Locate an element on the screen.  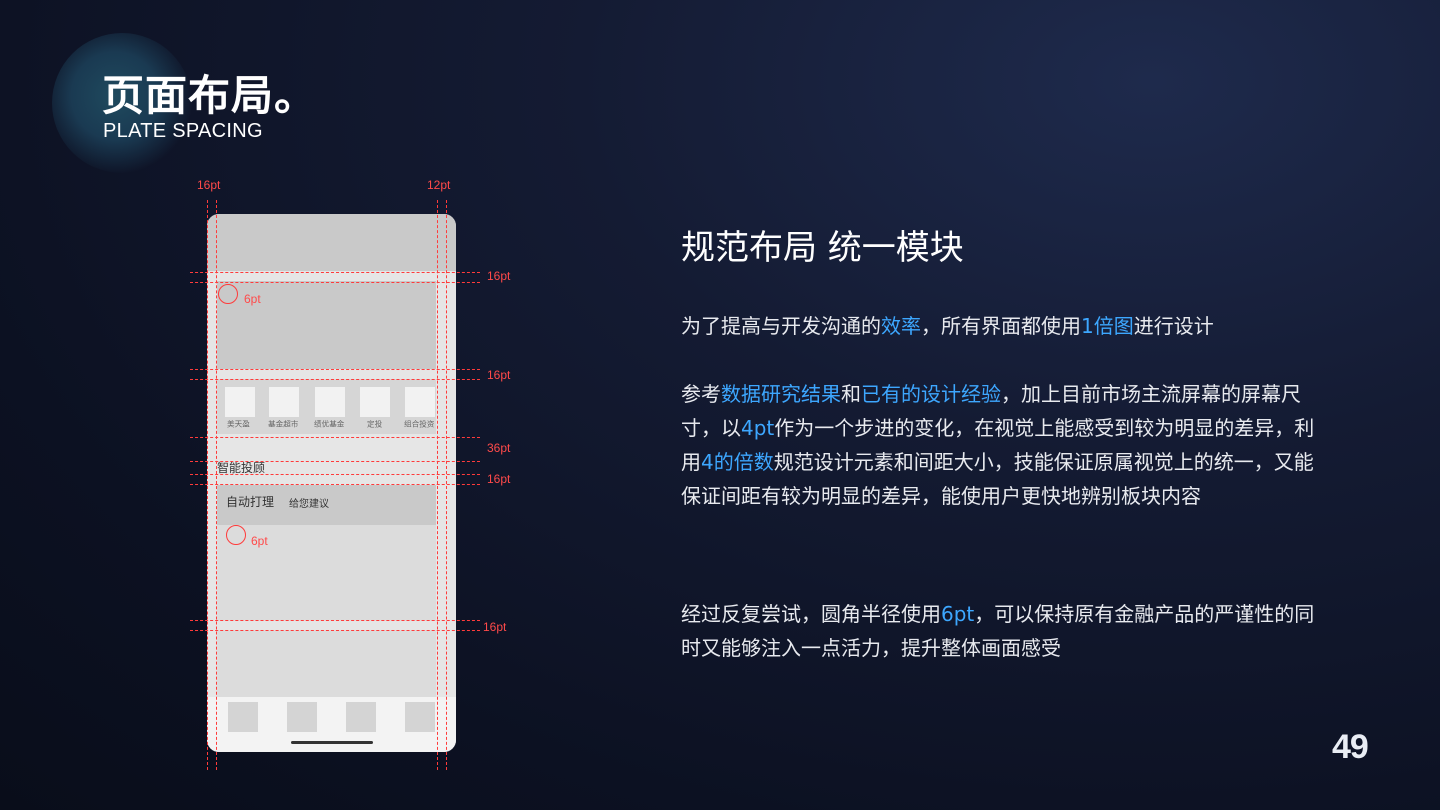
page-title: 页面布局。 is located at coordinates (210, 95).